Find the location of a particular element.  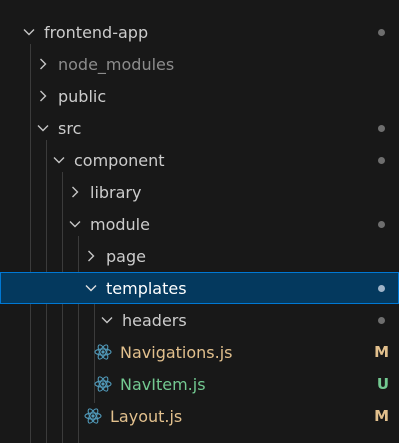

tree-item-templates: templates is located at coordinates (199, 288).